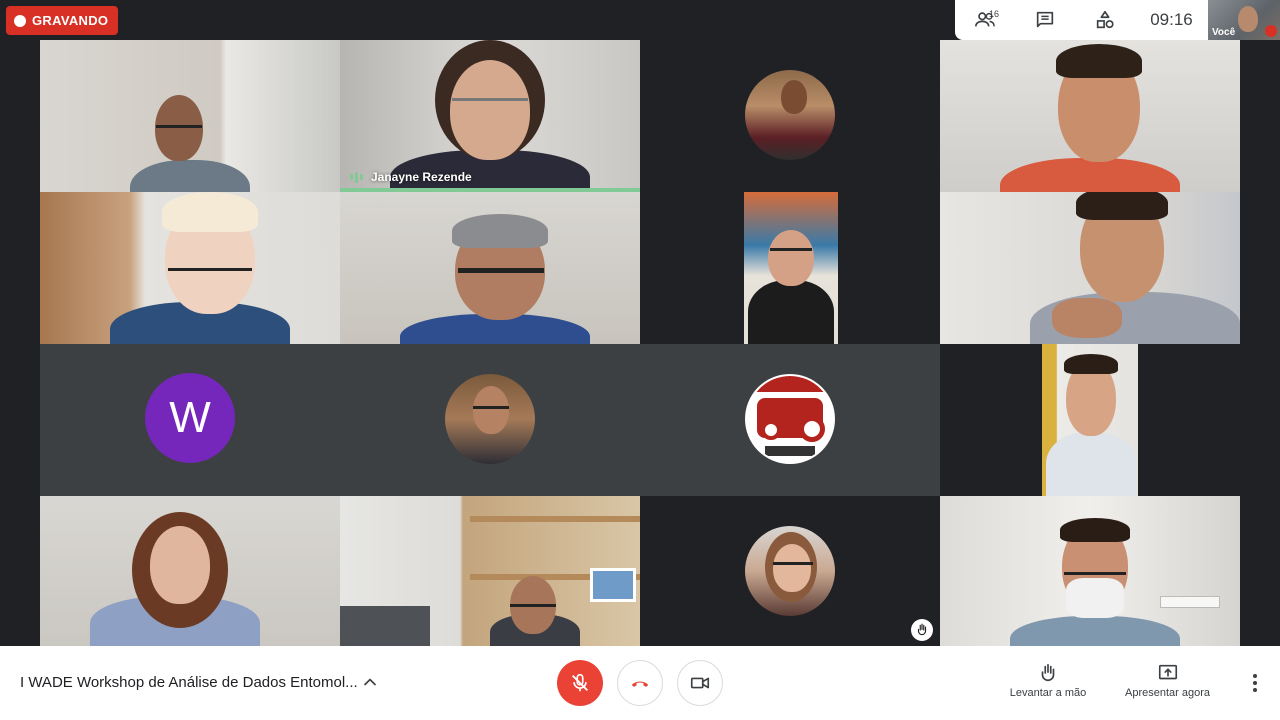  I want to click on end-call-icon, so click(640, 684).